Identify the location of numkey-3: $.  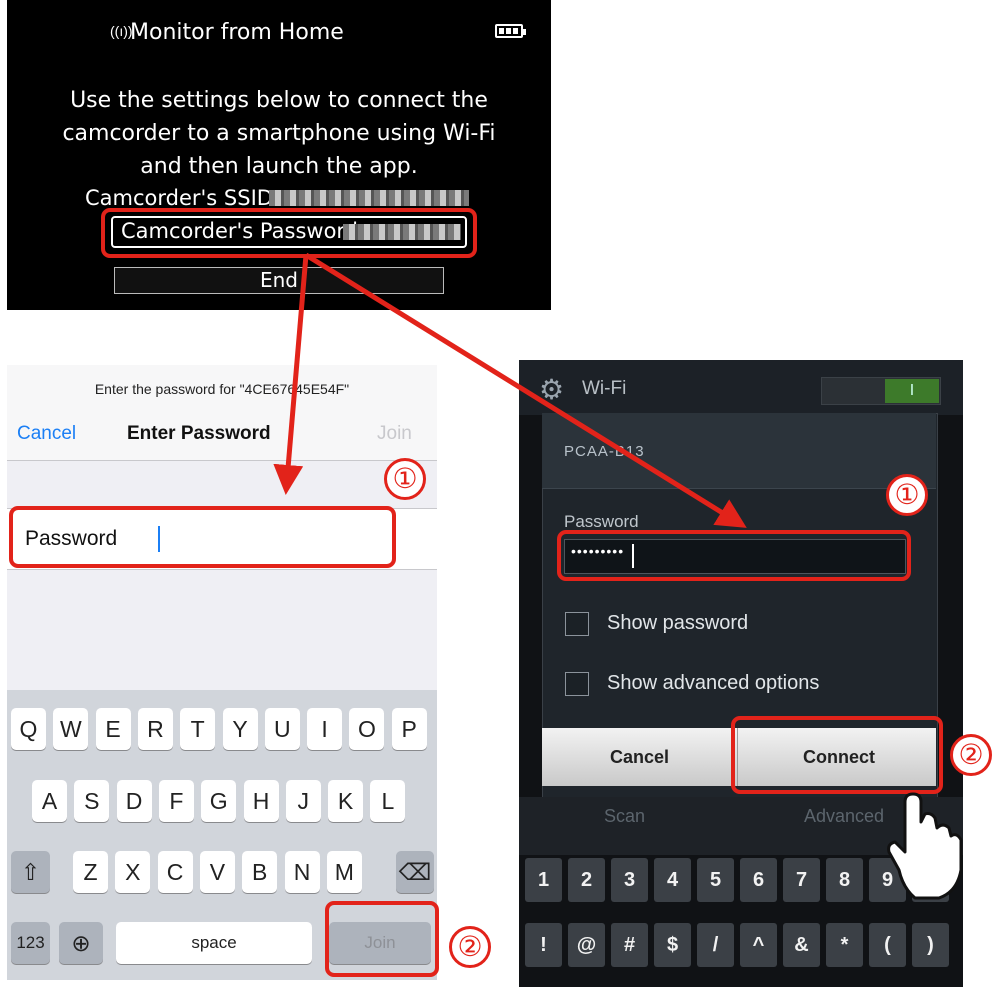
(672, 945).